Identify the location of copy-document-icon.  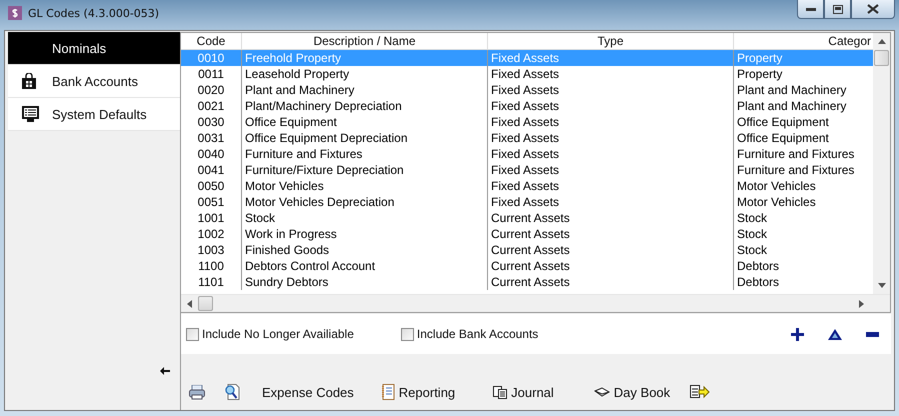
(500, 392).